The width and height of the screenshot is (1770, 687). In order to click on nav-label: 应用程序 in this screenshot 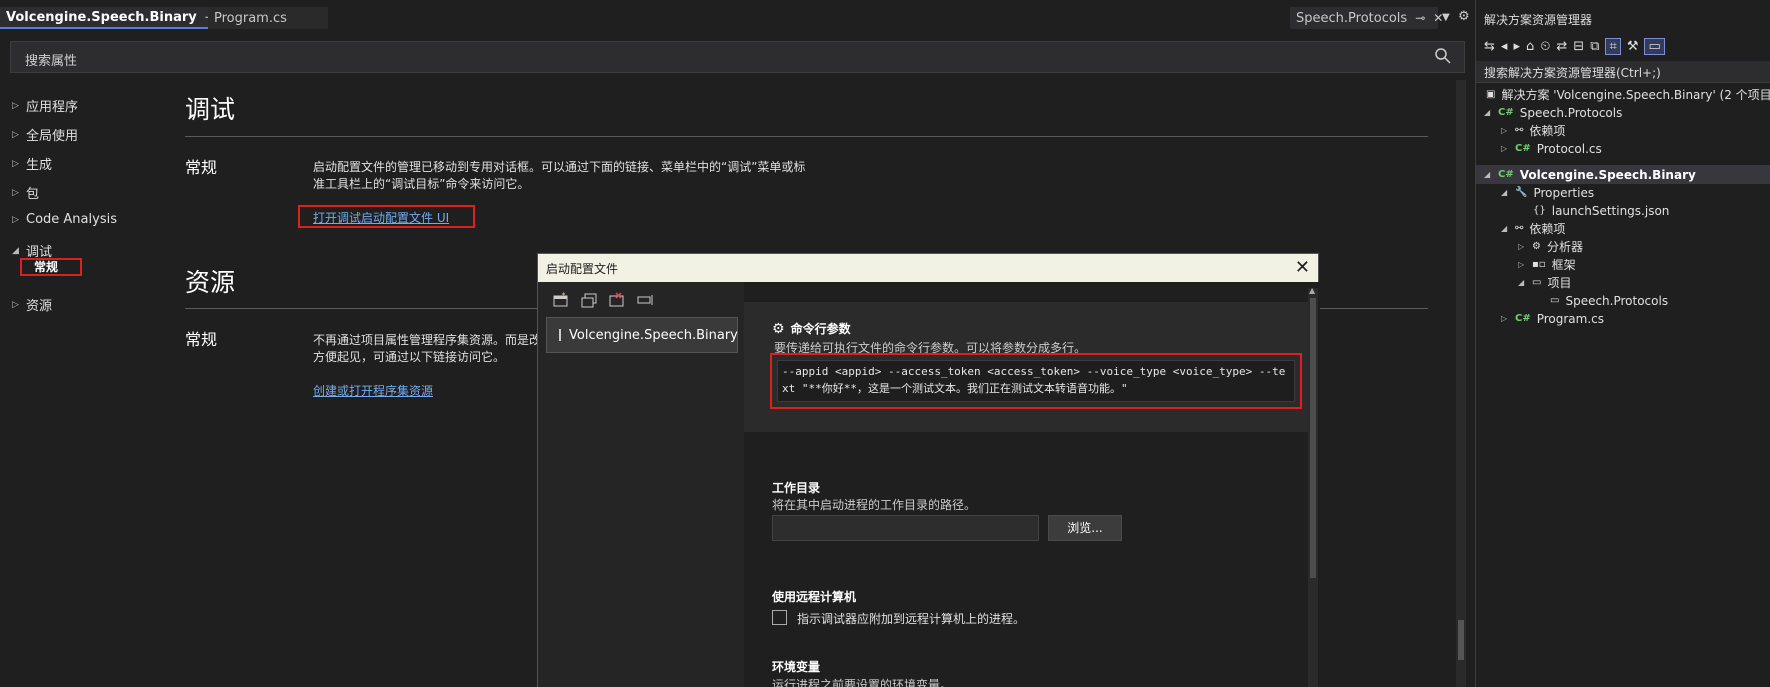, I will do `click(52, 107)`.